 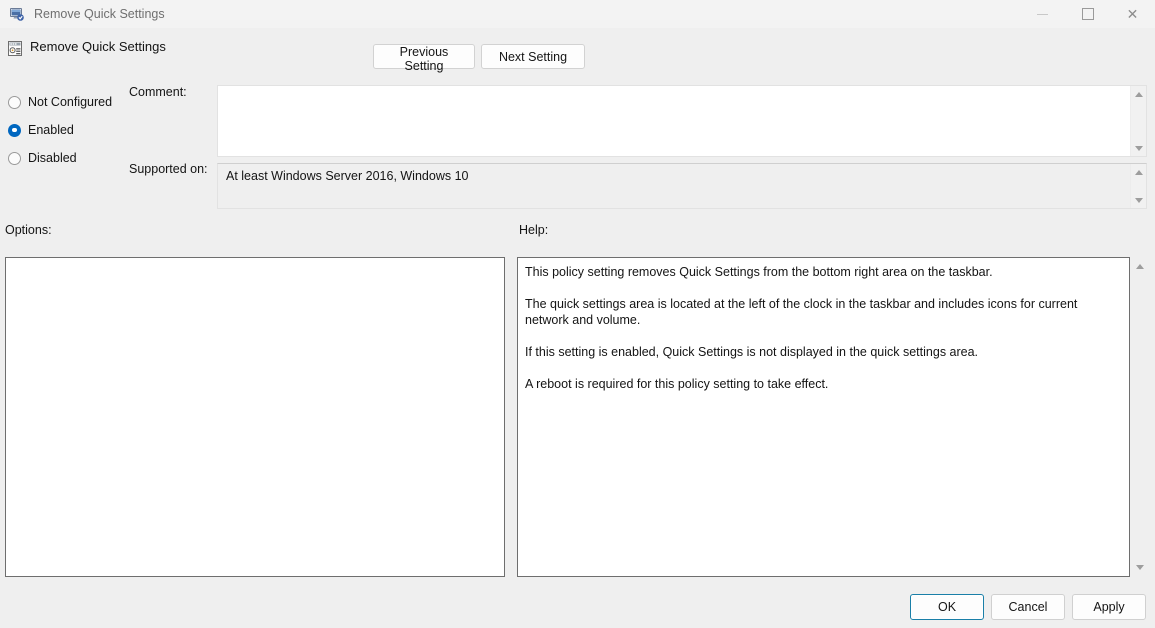 I want to click on close-button: ✕, so click(x=1132, y=14).